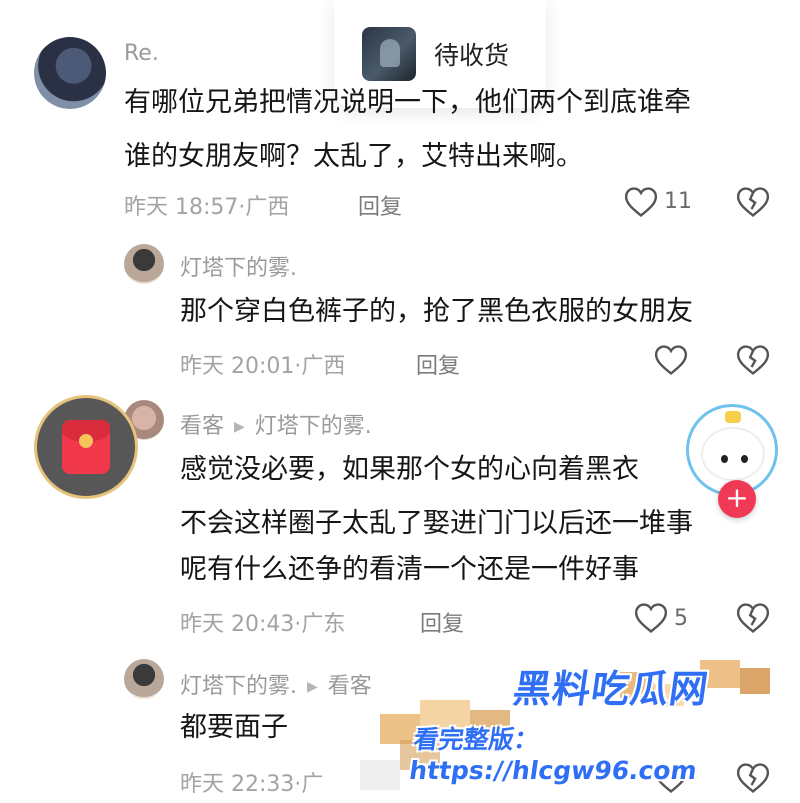  What do you see at coordinates (409, 469) in the screenshot?
I see `comment-text-line: 感觉没必要，如果那个女的心向着黑衣` at bounding box center [409, 469].